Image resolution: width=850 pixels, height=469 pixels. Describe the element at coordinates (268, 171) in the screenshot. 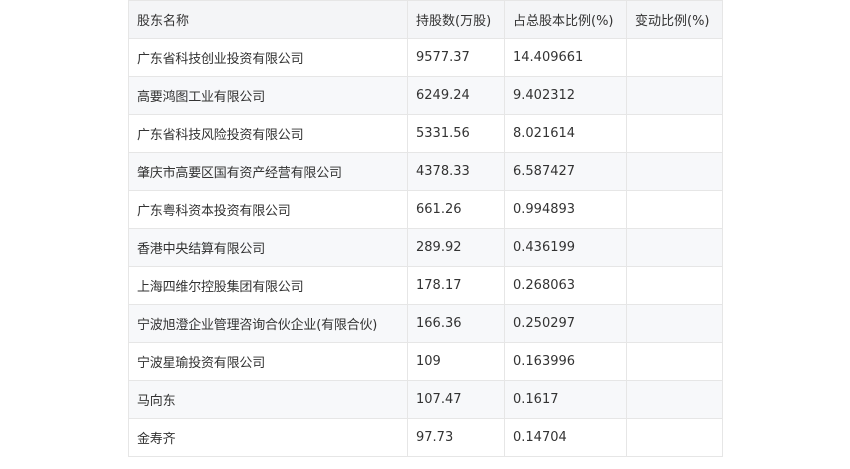

I see `cell-shareholder-name: 肇庆市高要区国有资产经营有限公司` at that location.